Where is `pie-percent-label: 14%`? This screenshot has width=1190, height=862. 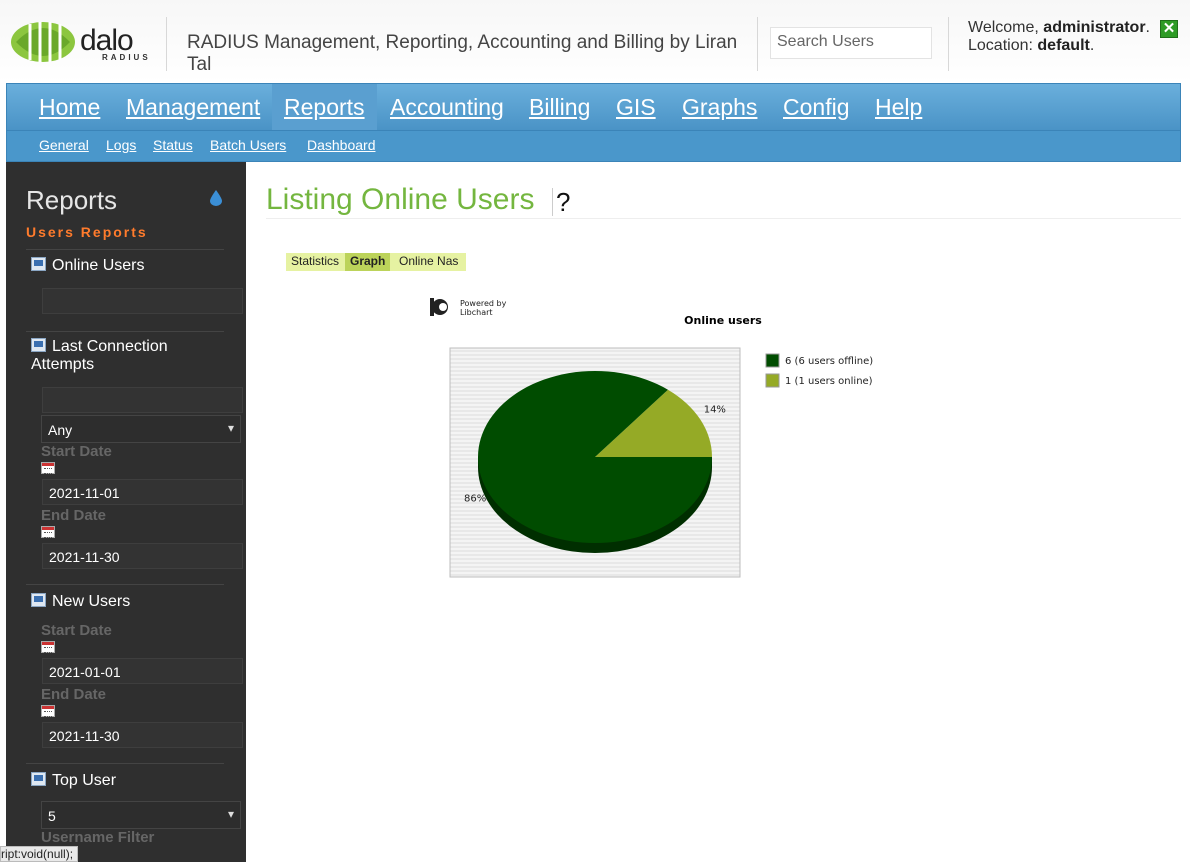
pie-percent-label: 14% is located at coordinates (715, 410).